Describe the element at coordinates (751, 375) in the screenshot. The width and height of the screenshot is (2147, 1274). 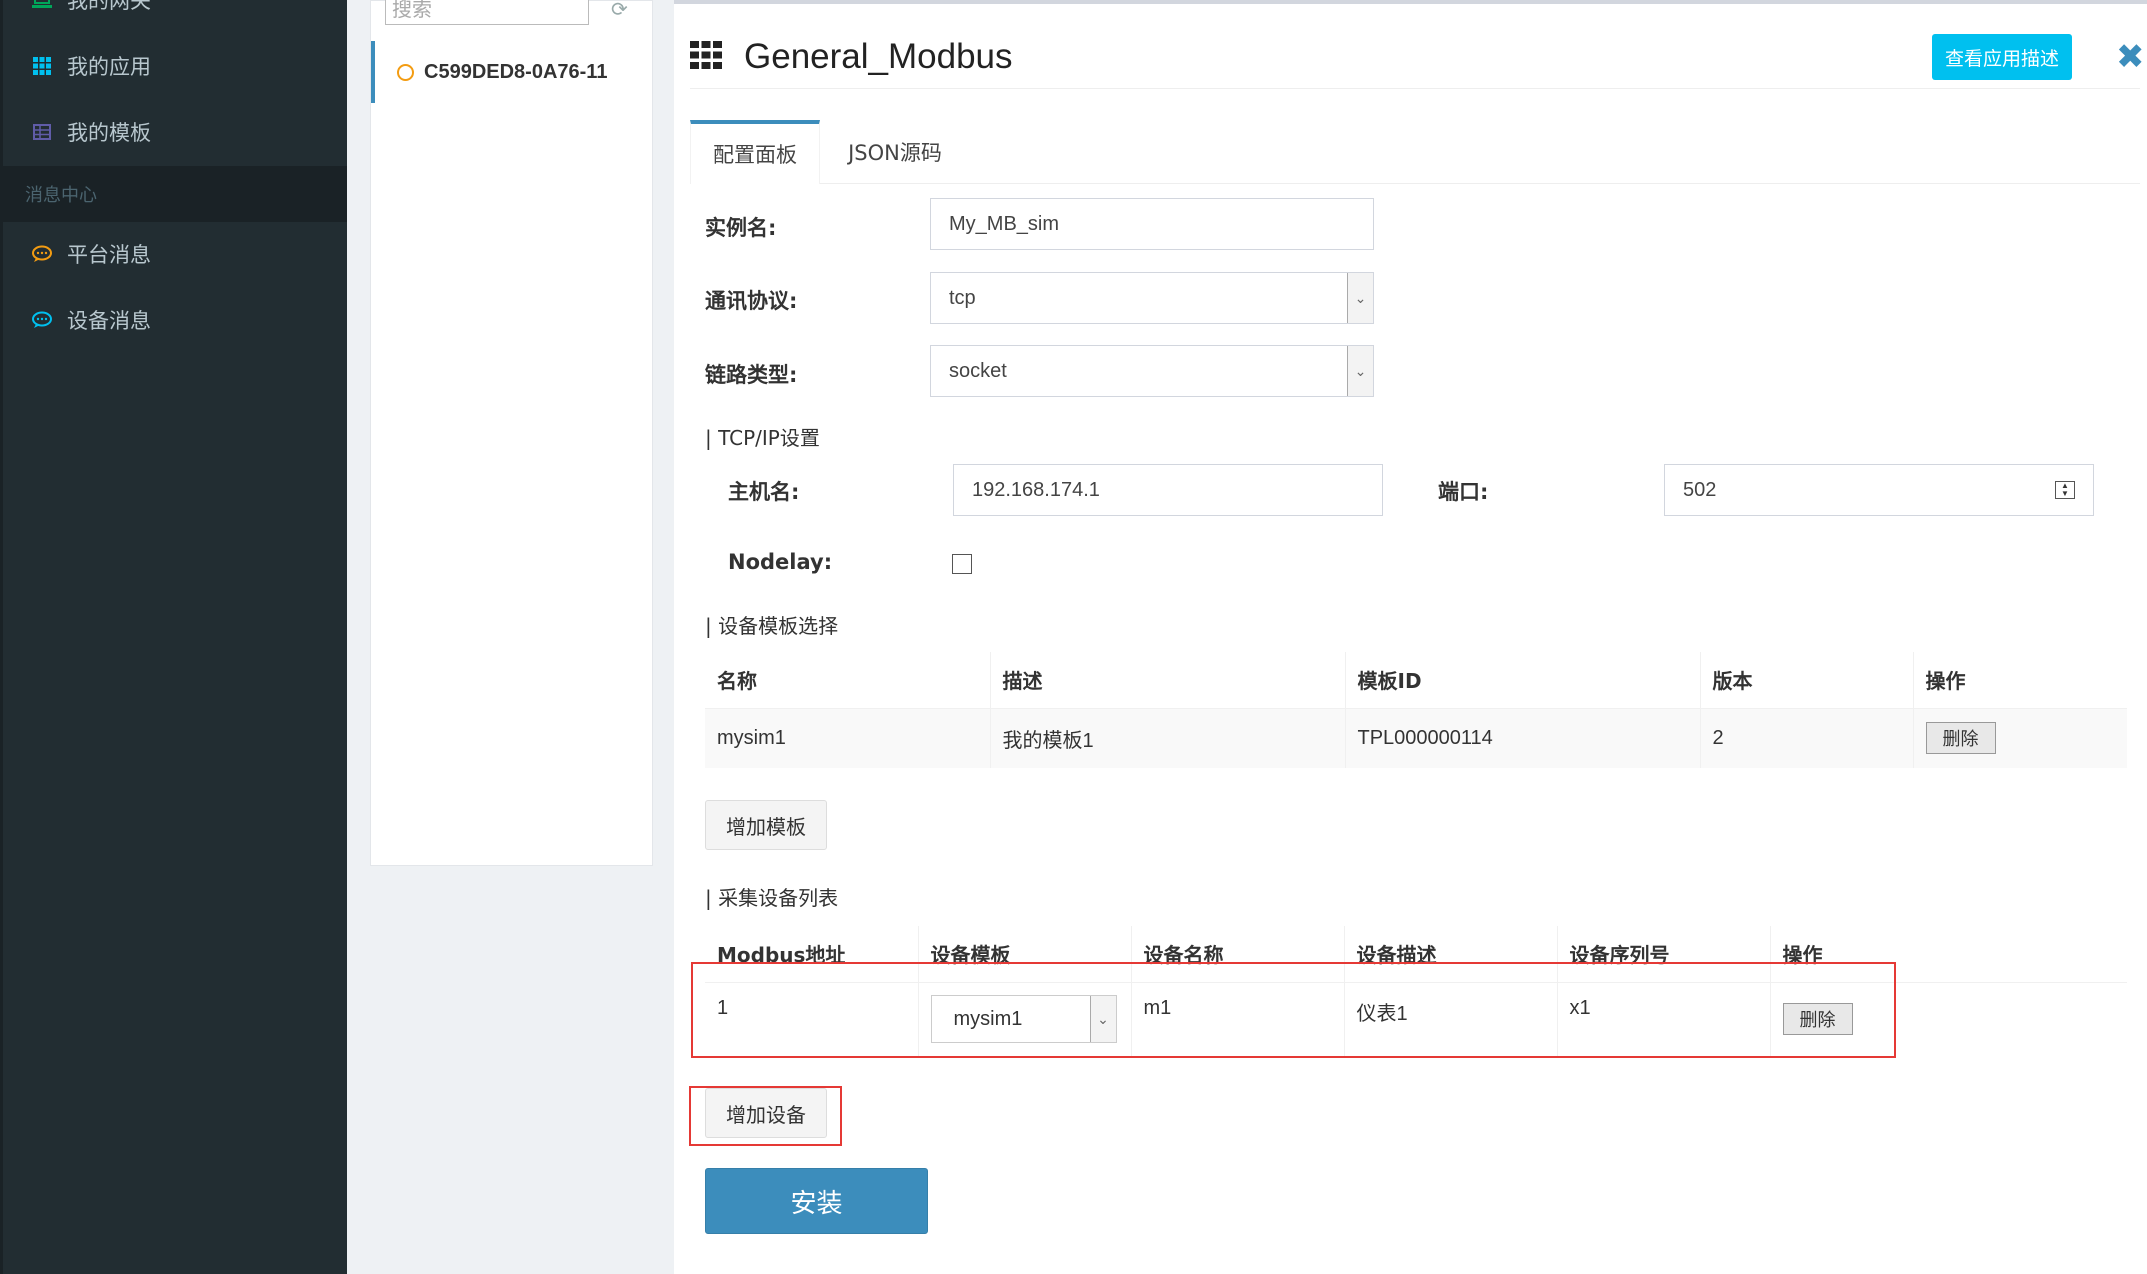
I see `link-type-label: 链路类型:` at that location.